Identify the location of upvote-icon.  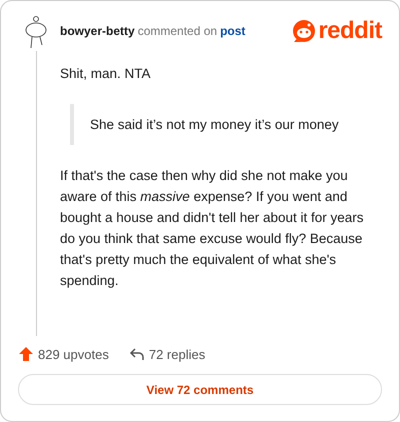
(26, 354).